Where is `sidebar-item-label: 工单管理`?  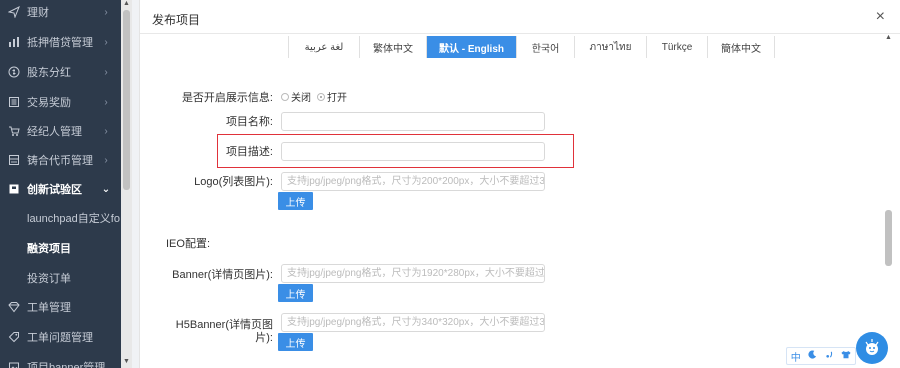 sidebar-item-label: 工单管理 is located at coordinates (49, 308).